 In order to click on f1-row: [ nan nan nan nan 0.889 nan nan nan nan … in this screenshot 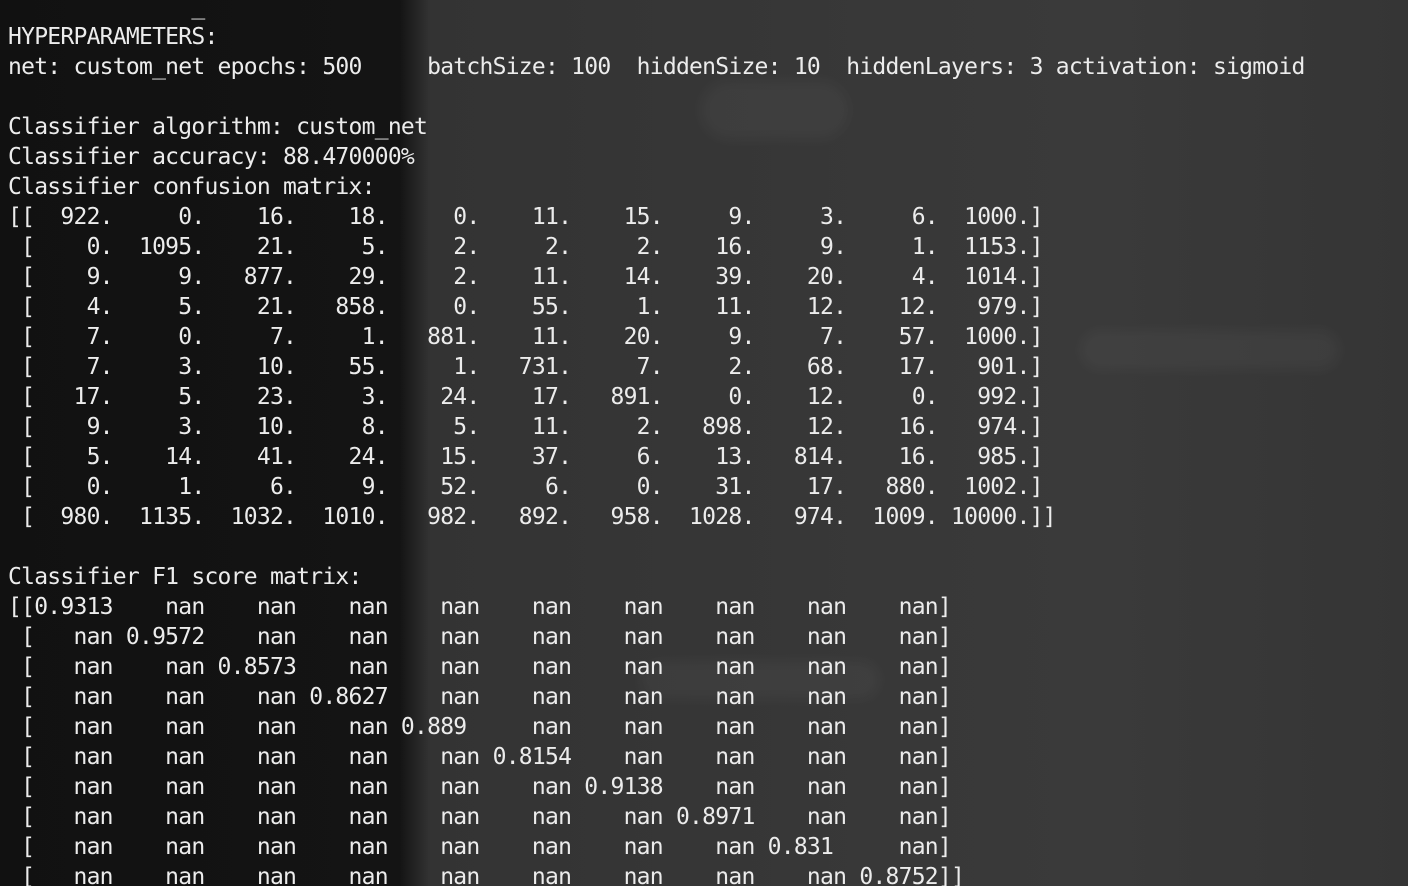, I will do `click(480, 727)`.